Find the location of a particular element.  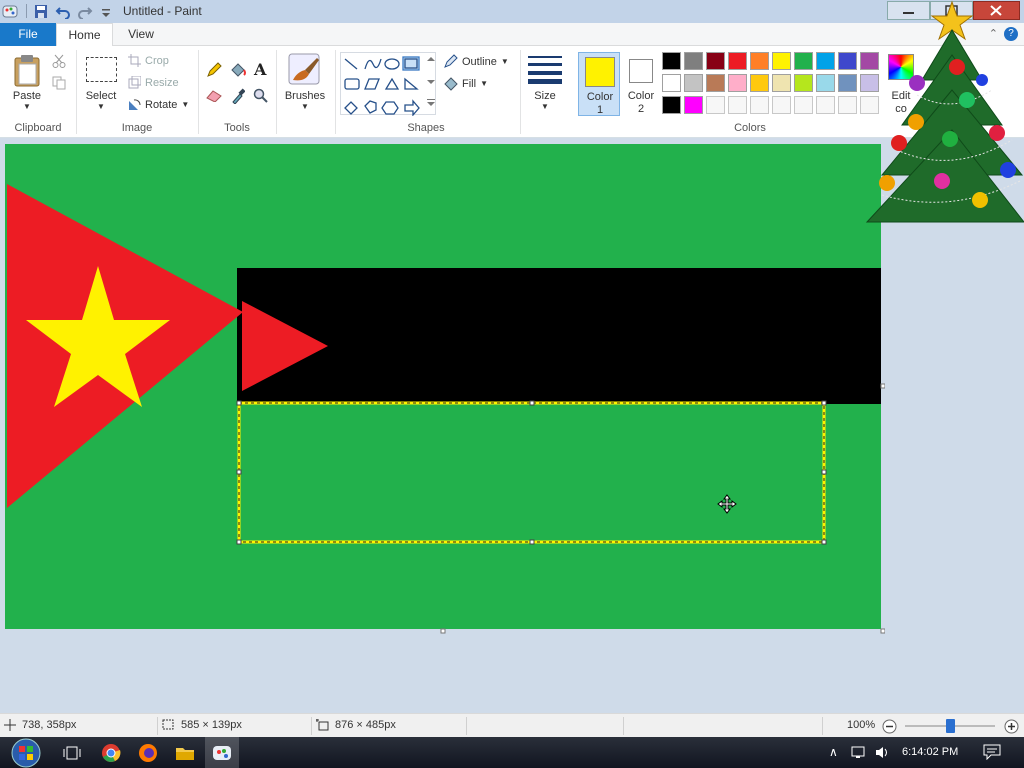

group-separator is located at coordinates (276, 92).